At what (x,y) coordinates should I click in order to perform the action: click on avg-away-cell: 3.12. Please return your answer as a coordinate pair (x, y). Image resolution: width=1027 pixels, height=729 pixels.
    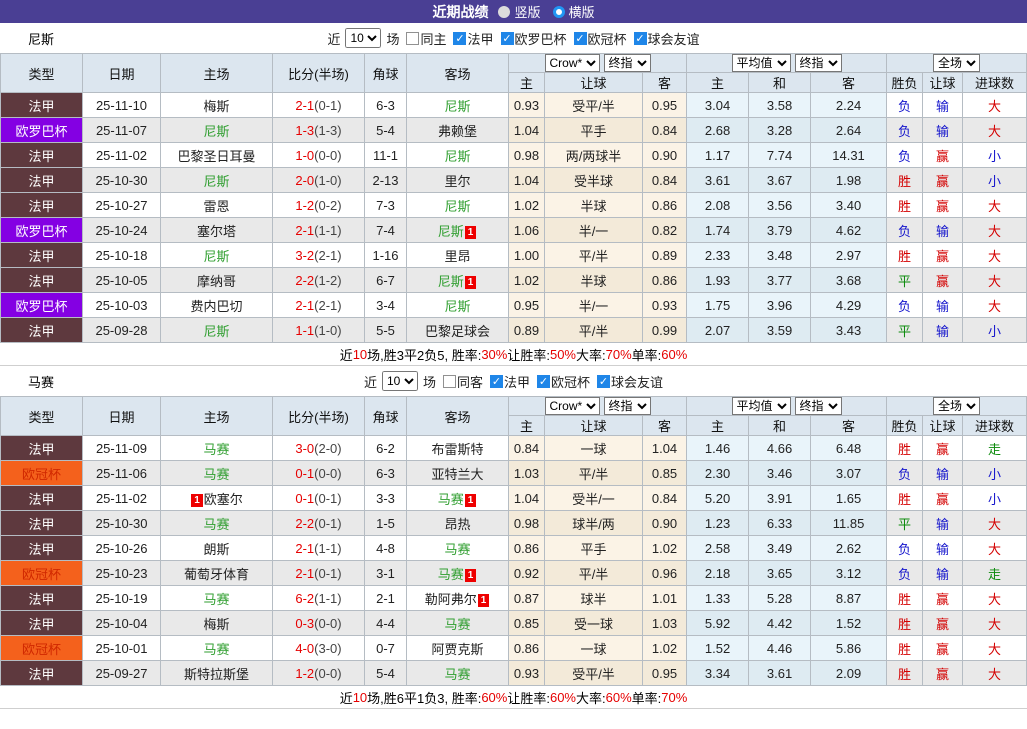
    Looking at the image, I should click on (849, 573).